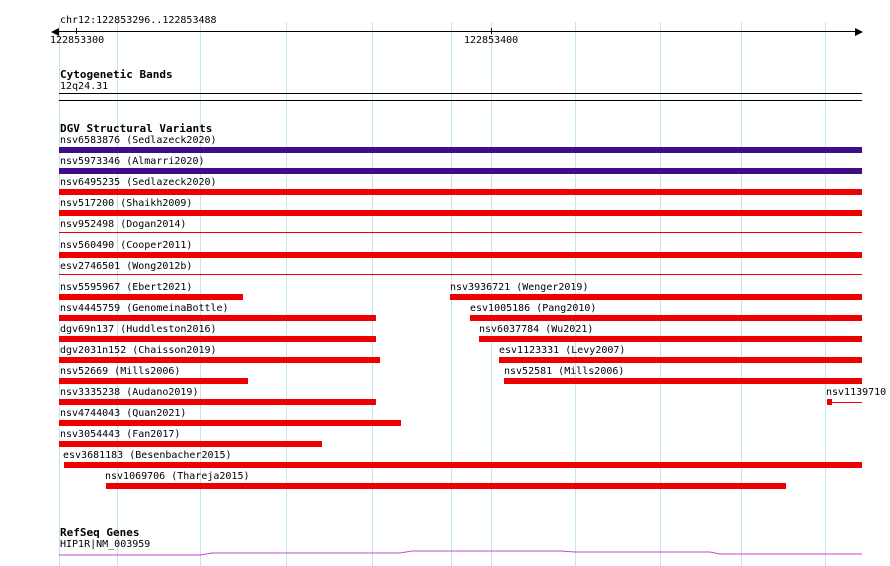  Describe the element at coordinates (129, 393) in the screenshot. I see `feature-label: nsv3335238 (Audano2019)` at that location.